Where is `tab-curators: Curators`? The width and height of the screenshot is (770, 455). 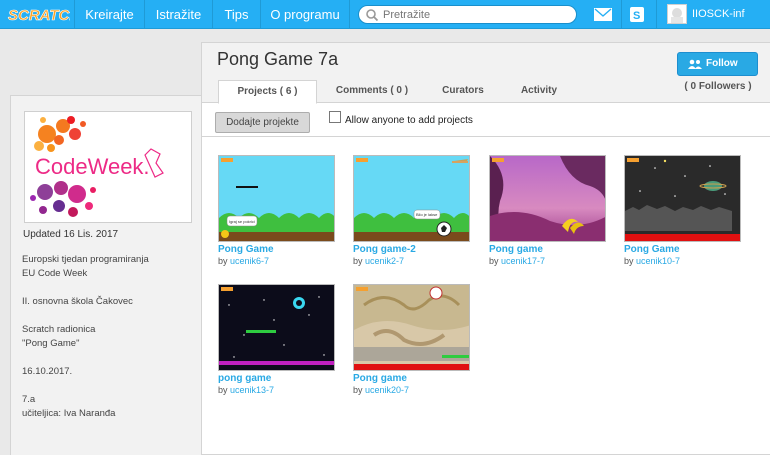
tab-curators: Curators is located at coordinates (463, 91).